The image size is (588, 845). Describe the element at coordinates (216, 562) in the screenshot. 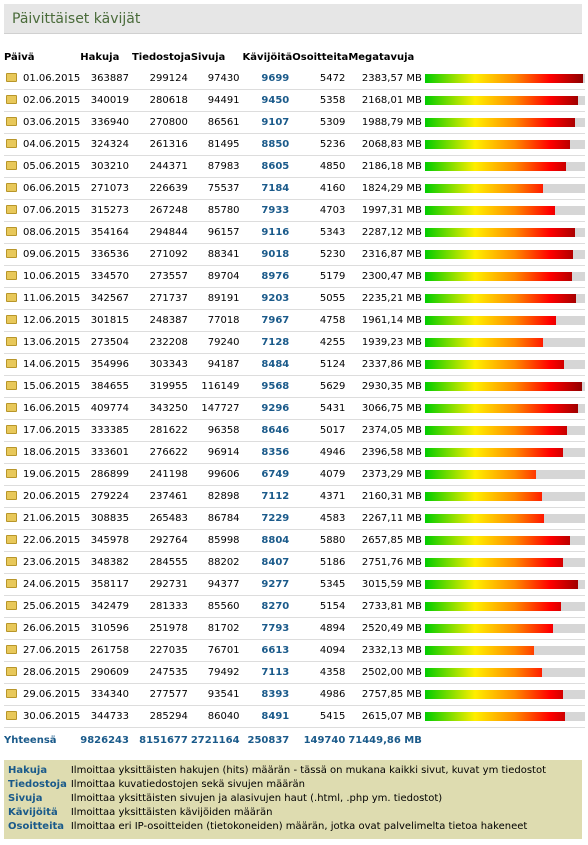

I see `sivuja-cell: 88202` at that location.